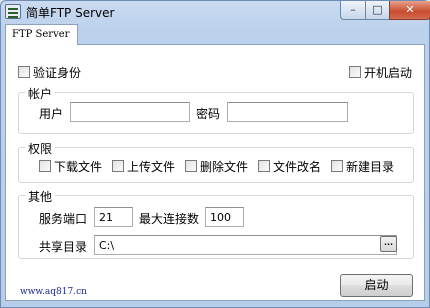 Image resolution: width=430 pixels, height=308 pixels. I want to click on website-link: www.aq817.cn, so click(53, 292).